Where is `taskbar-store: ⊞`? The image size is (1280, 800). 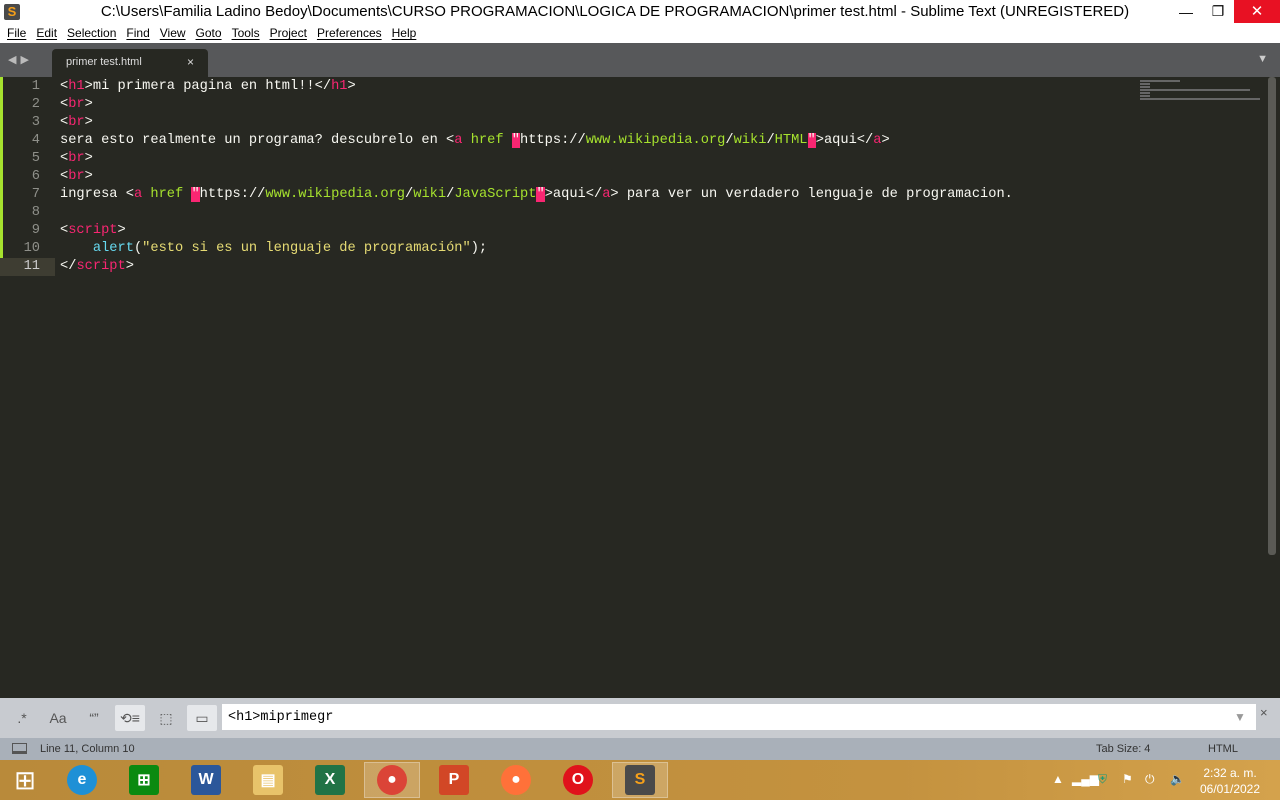
taskbar-store: ⊞ is located at coordinates (144, 780).